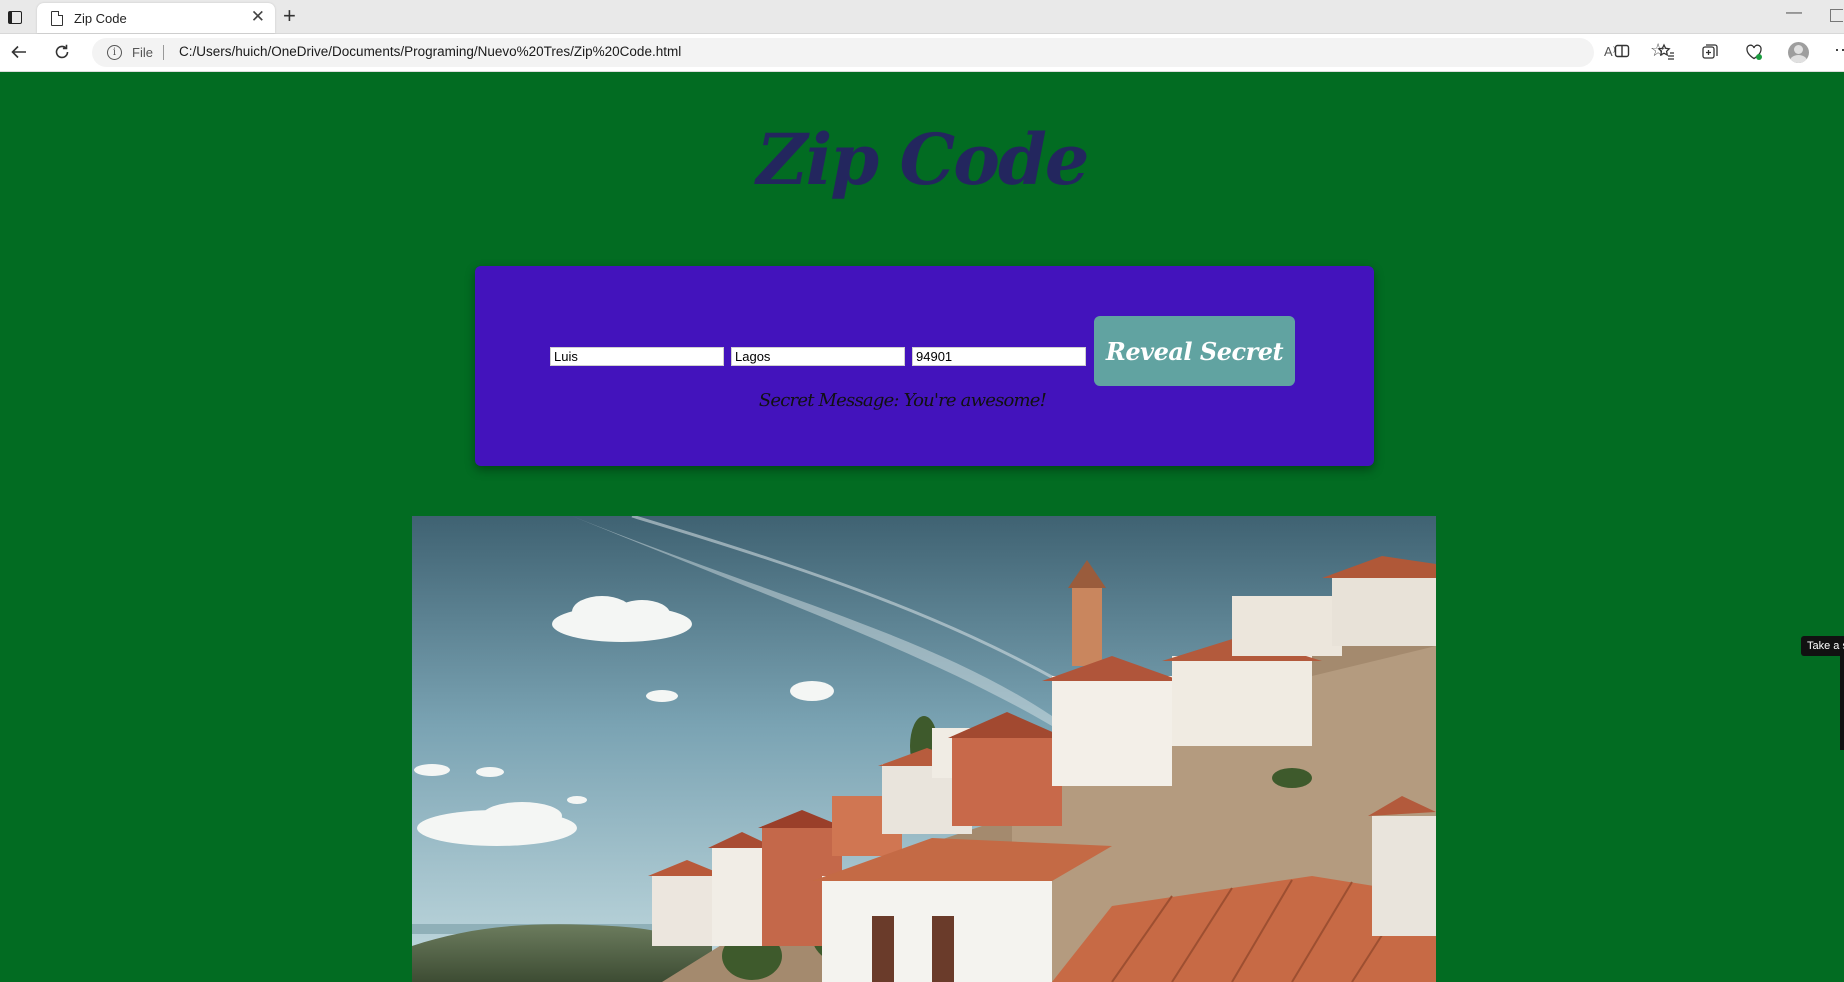 The height and width of the screenshot is (982, 1844). Describe the element at coordinates (19, 52) in the screenshot. I see `back-icon` at that location.